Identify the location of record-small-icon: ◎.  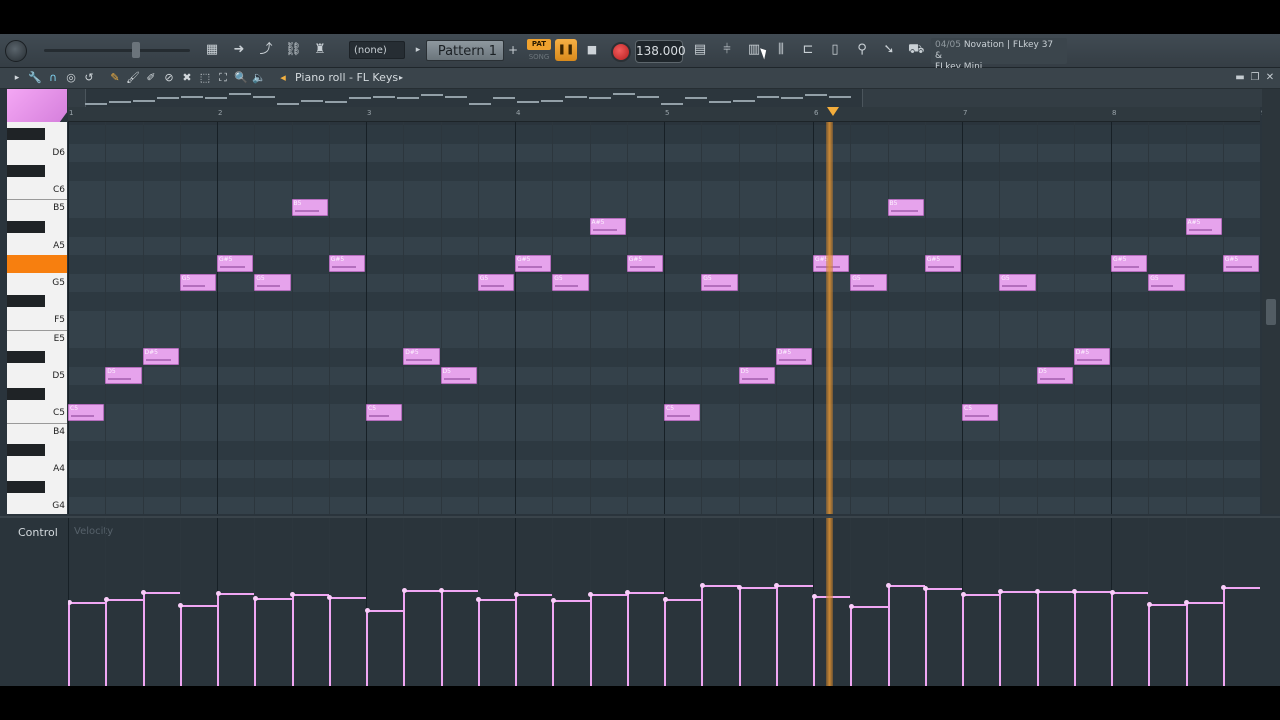
(71, 78).